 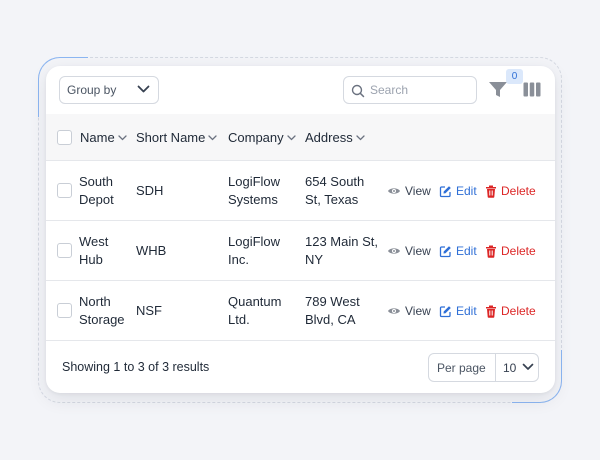 I want to click on cell-text-line: Storage, so click(x=102, y=319).